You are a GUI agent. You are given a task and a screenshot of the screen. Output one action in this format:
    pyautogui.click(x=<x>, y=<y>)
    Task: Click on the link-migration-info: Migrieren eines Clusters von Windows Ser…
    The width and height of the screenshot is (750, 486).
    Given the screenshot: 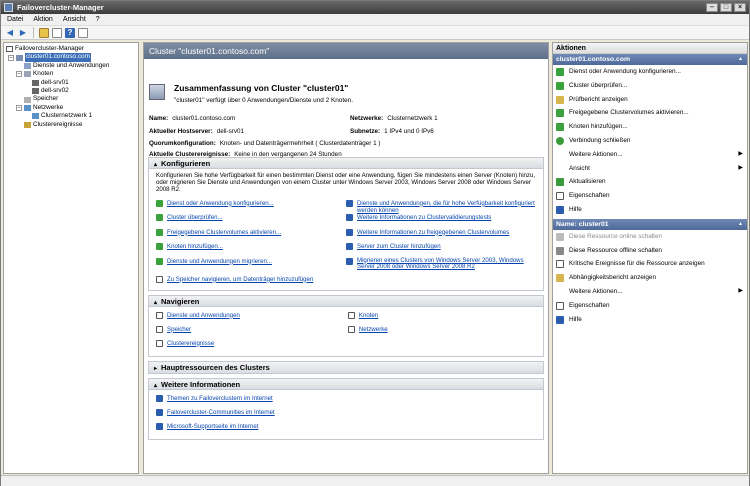 What is the action you would take?
    pyautogui.click(x=446, y=264)
    